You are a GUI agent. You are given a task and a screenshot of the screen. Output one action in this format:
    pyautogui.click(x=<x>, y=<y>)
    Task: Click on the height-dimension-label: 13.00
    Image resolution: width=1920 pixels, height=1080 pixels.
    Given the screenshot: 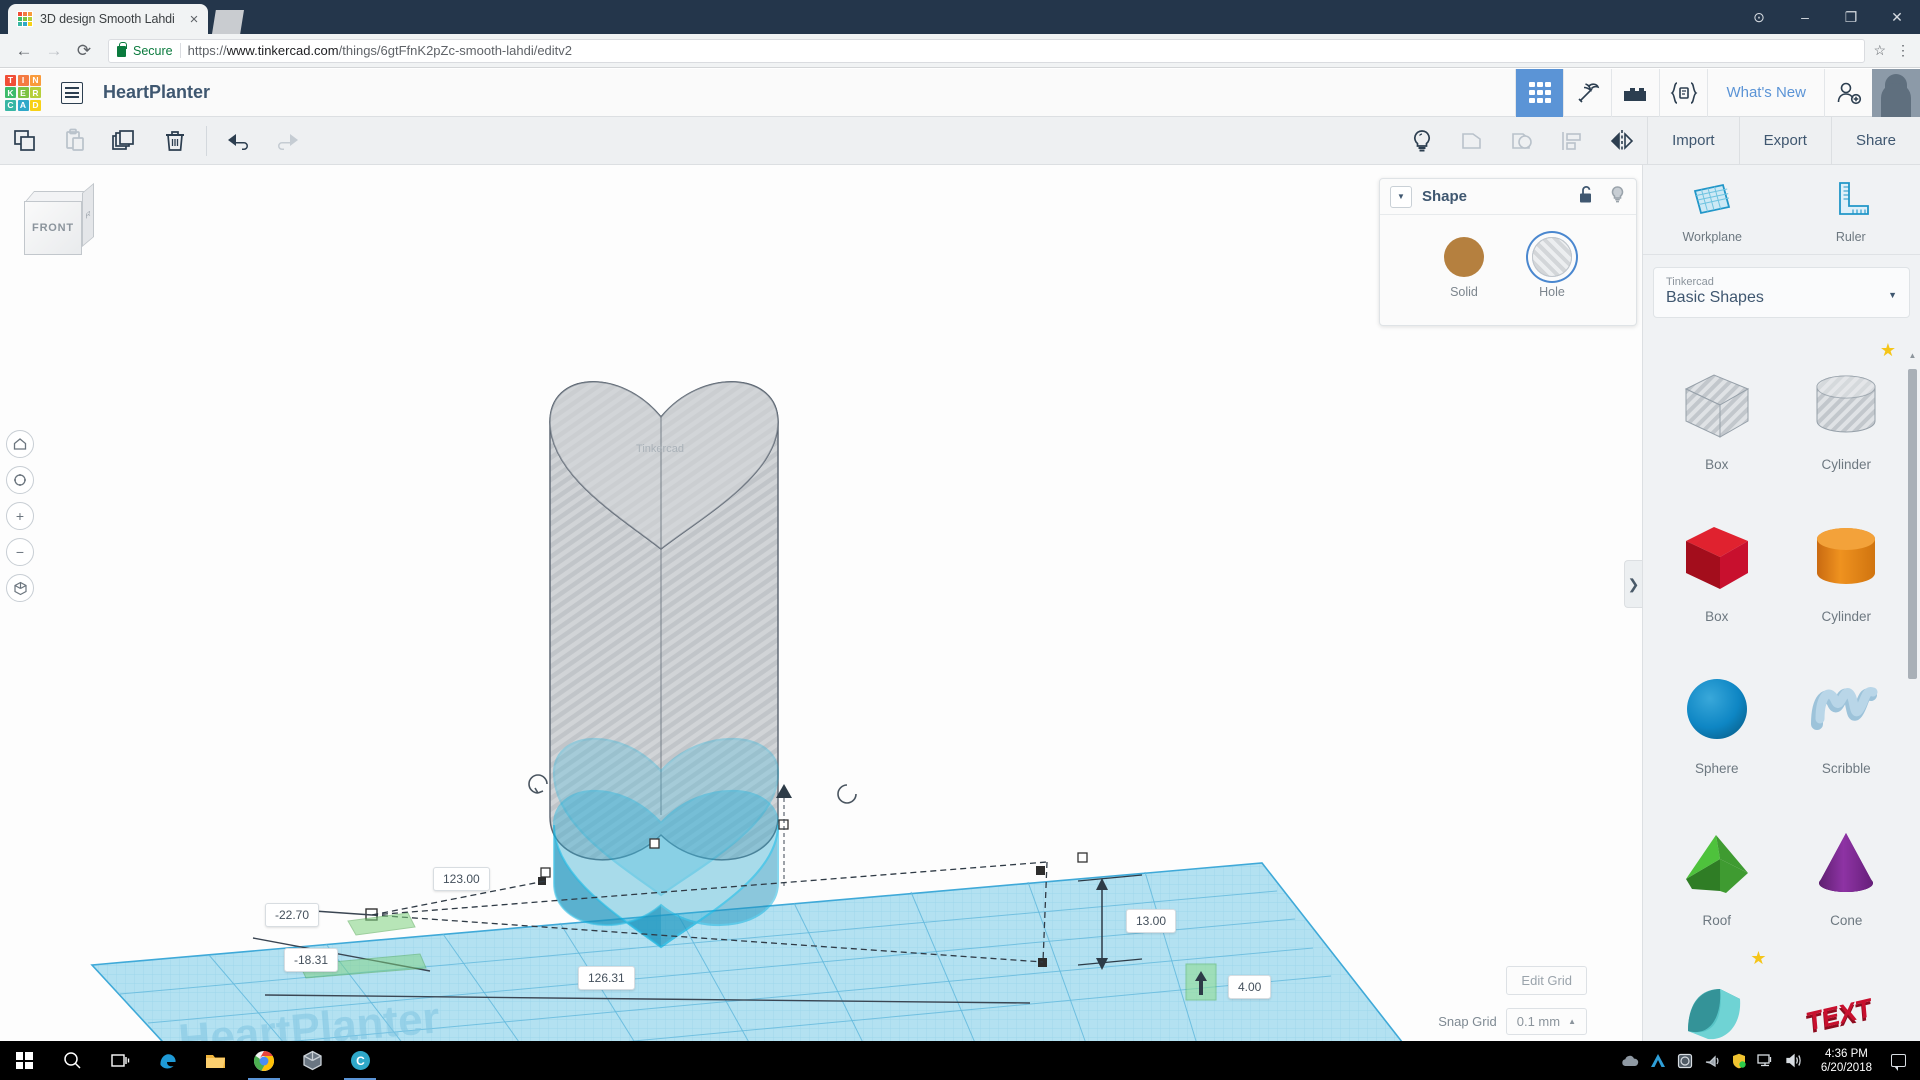 What is the action you would take?
    pyautogui.click(x=1151, y=921)
    